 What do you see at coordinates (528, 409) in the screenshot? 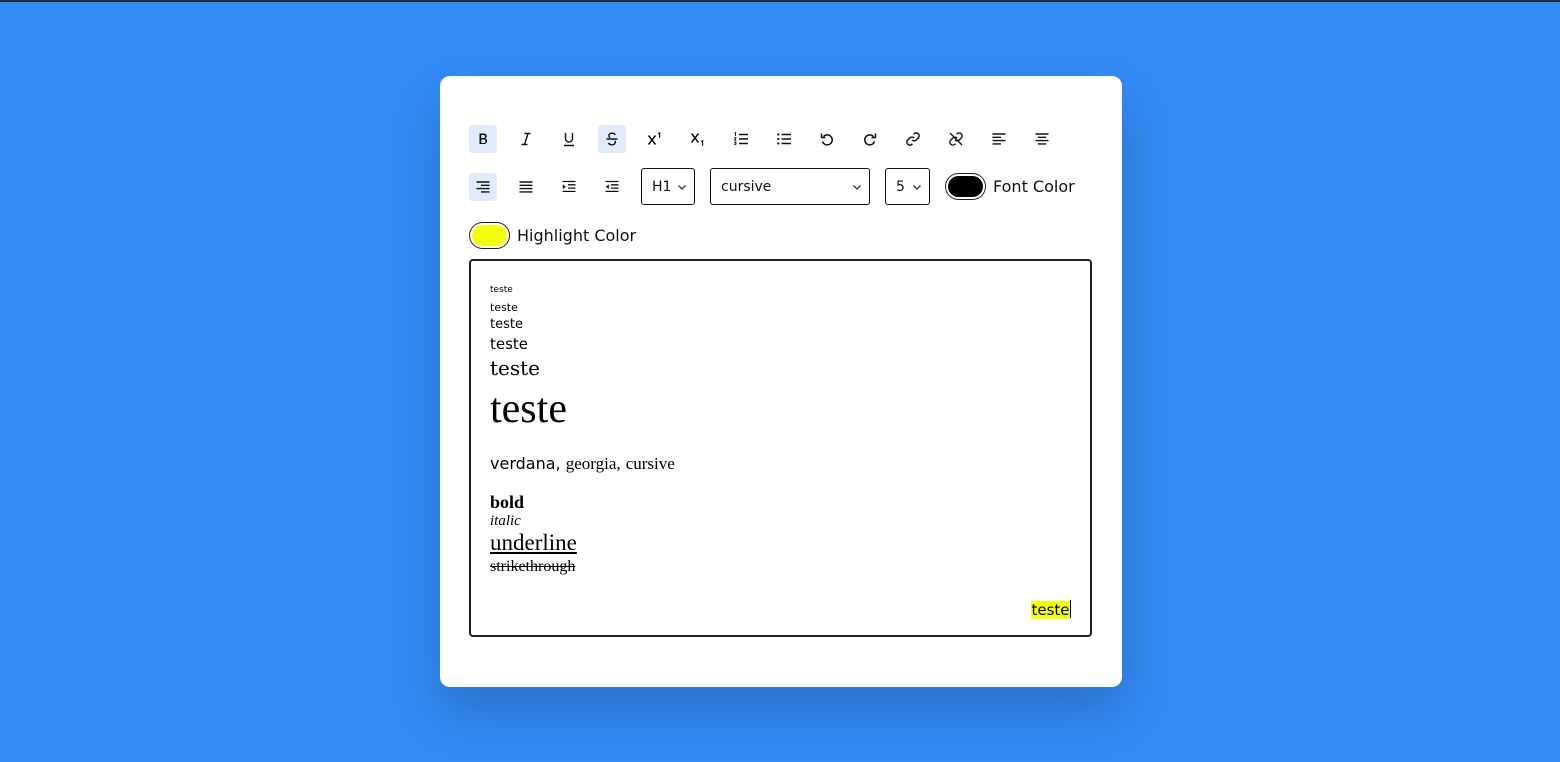
I see `size-sample-6: teste` at bounding box center [528, 409].